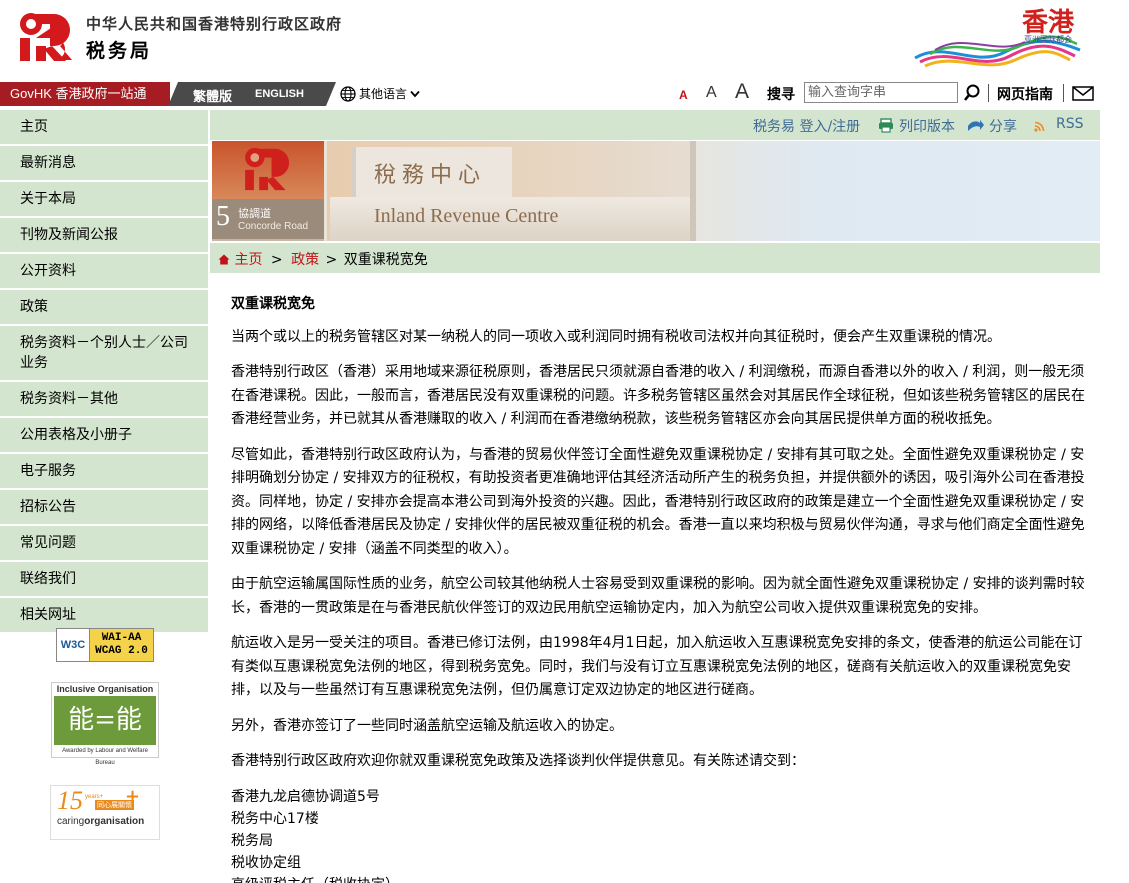 Image resolution: width=1129 pixels, height=883 pixels. Describe the element at coordinates (119, 51) in the screenshot. I see `department-name: 税务局` at that location.